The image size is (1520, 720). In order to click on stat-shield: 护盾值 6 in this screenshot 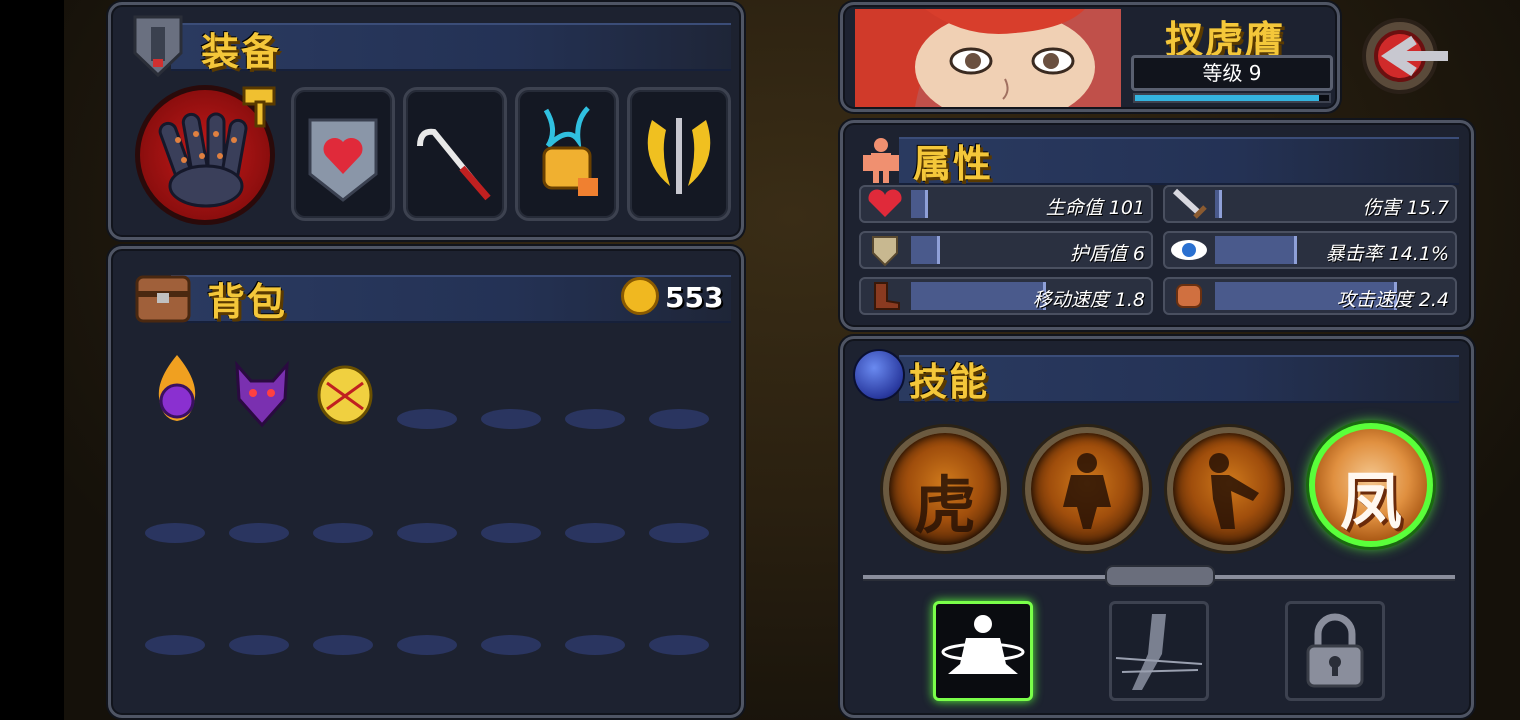, I will do `click(1006, 250)`.